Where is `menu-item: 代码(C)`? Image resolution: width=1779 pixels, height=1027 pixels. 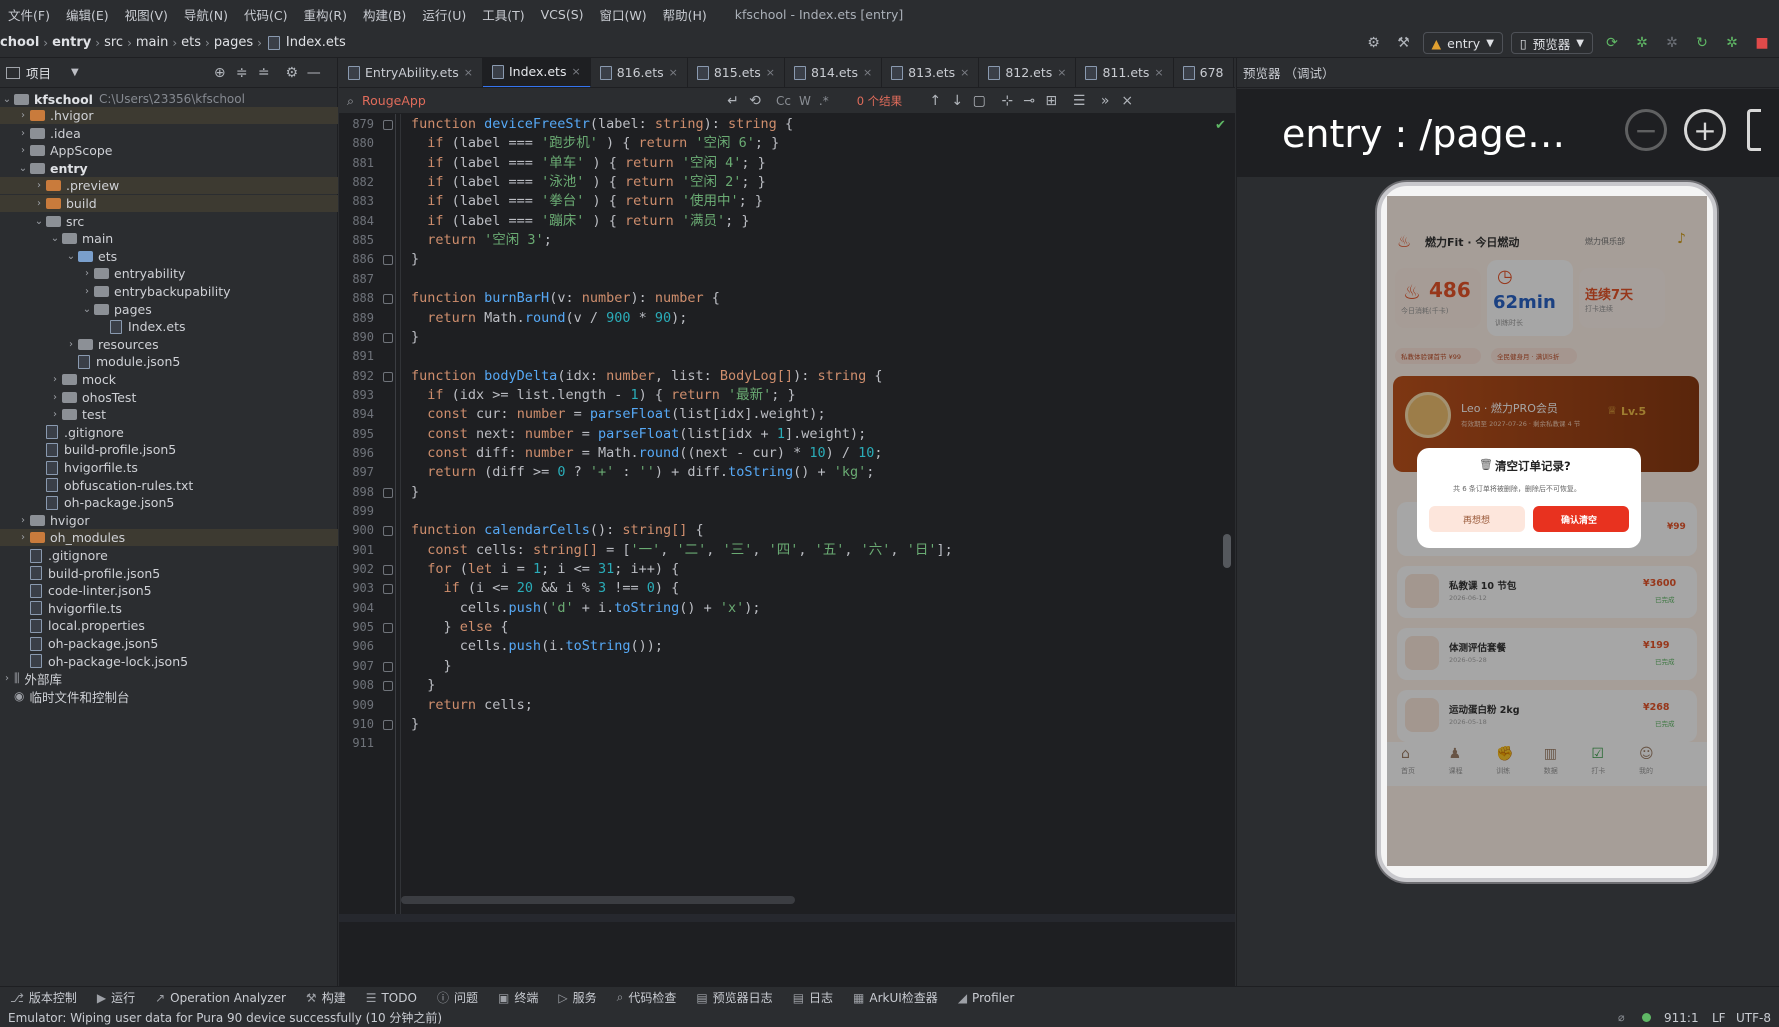
menu-item: 代码(C) is located at coordinates (265, 14).